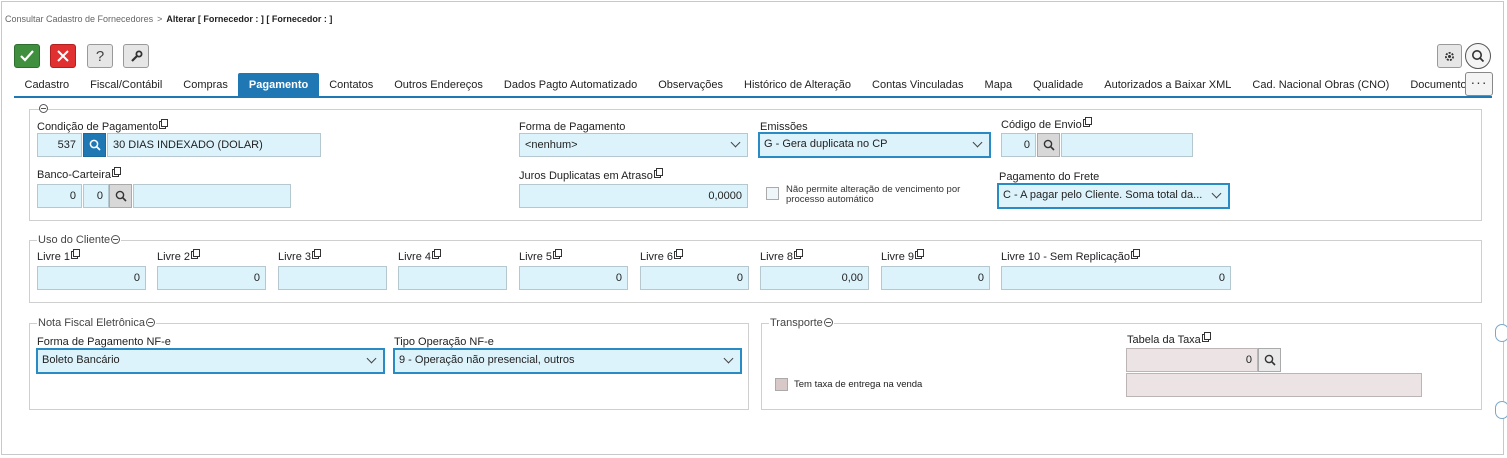 The width and height of the screenshot is (1507, 458). I want to click on tab-14: Documentos Anexos, so click(1437, 85).